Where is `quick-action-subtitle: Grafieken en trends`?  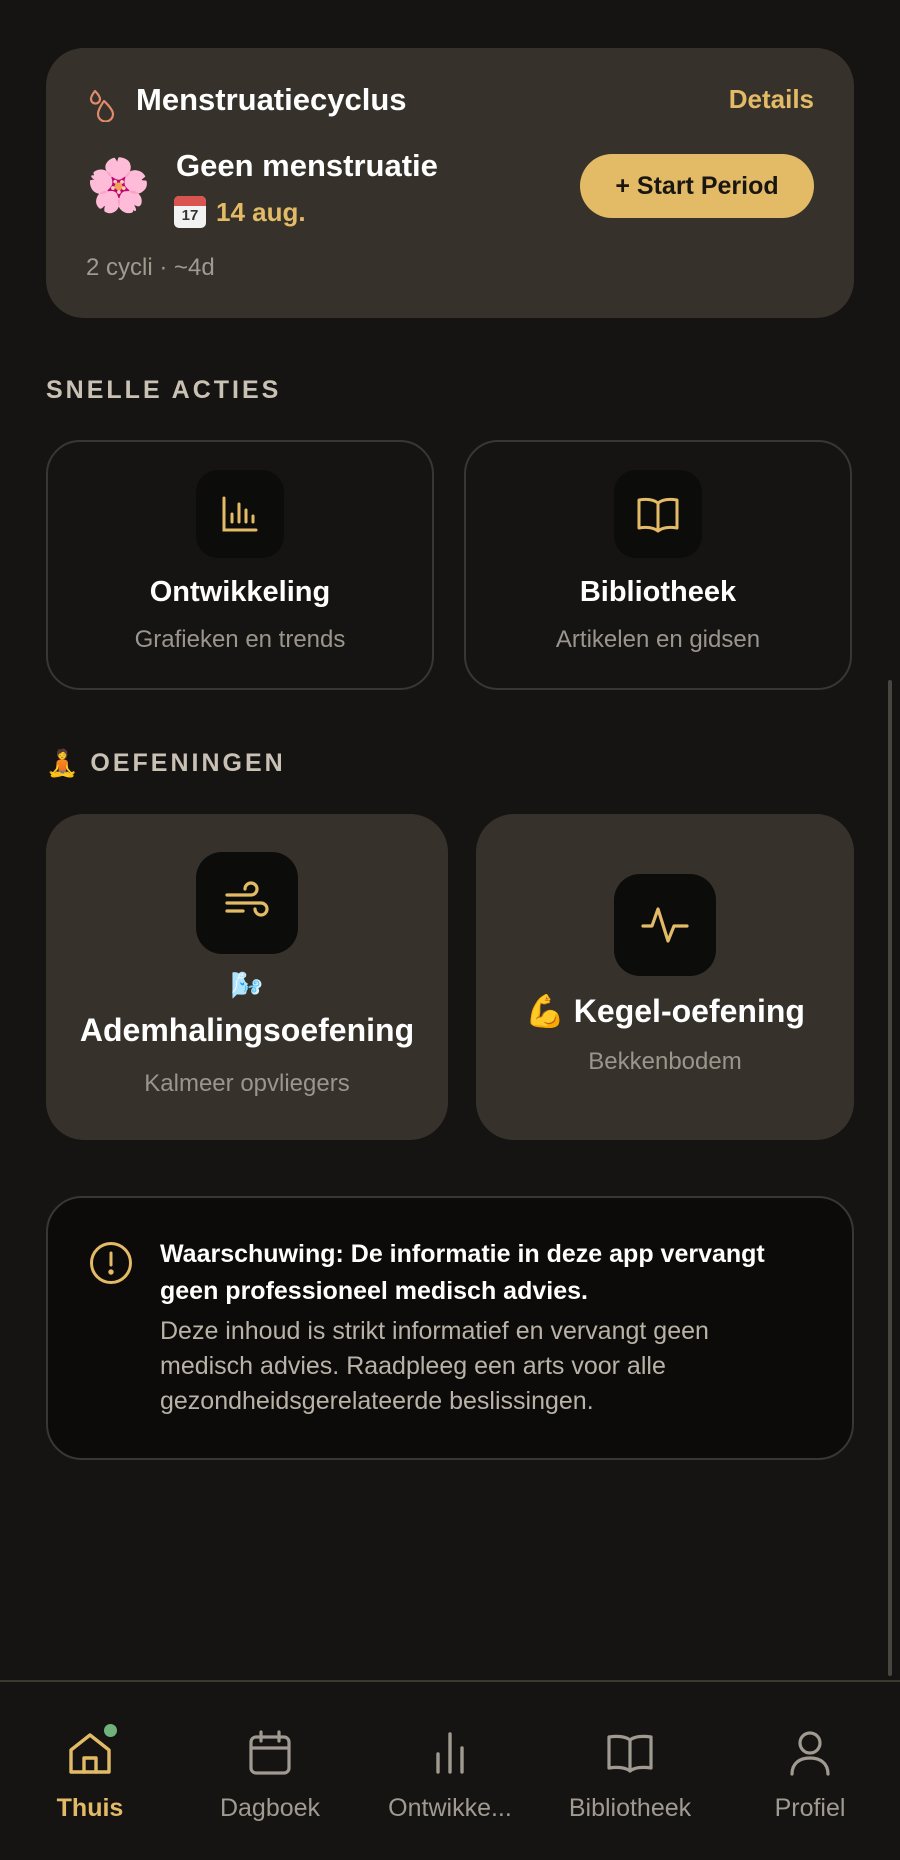 quick-action-subtitle: Grafieken en trends is located at coordinates (240, 639).